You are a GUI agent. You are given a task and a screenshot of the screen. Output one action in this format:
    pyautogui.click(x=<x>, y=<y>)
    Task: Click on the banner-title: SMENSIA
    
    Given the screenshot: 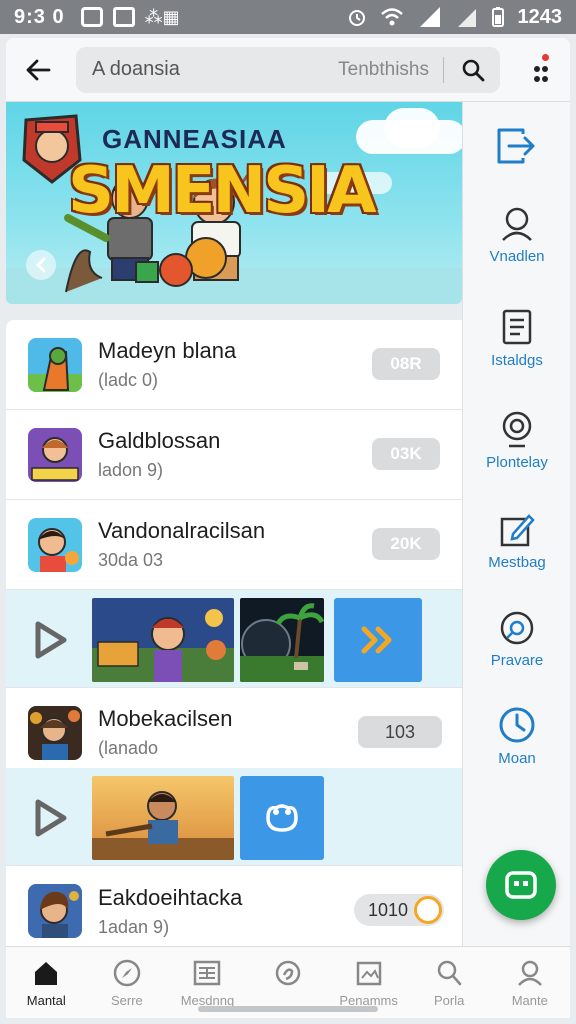 What is the action you would take?
    pyautogui.click(x=222, y=191)
    